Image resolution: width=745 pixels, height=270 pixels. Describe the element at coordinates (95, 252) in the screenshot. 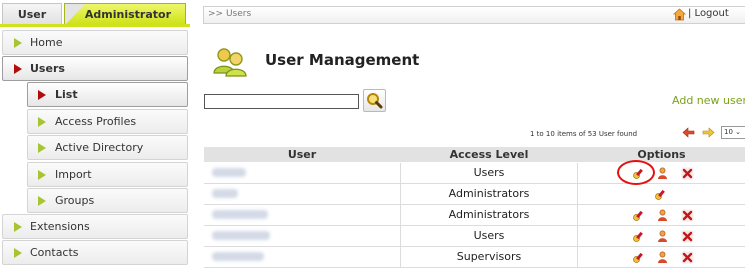

I see `sidebar-item-contacts: Contacts` at that location.